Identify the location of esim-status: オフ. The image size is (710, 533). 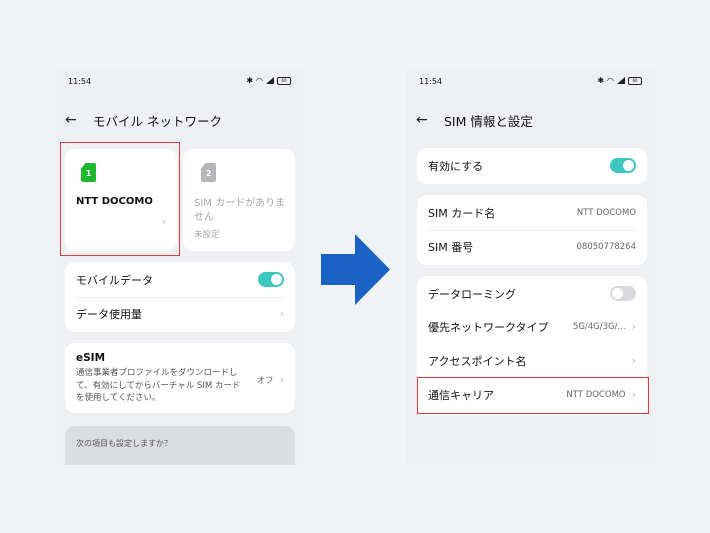
(265, 380).